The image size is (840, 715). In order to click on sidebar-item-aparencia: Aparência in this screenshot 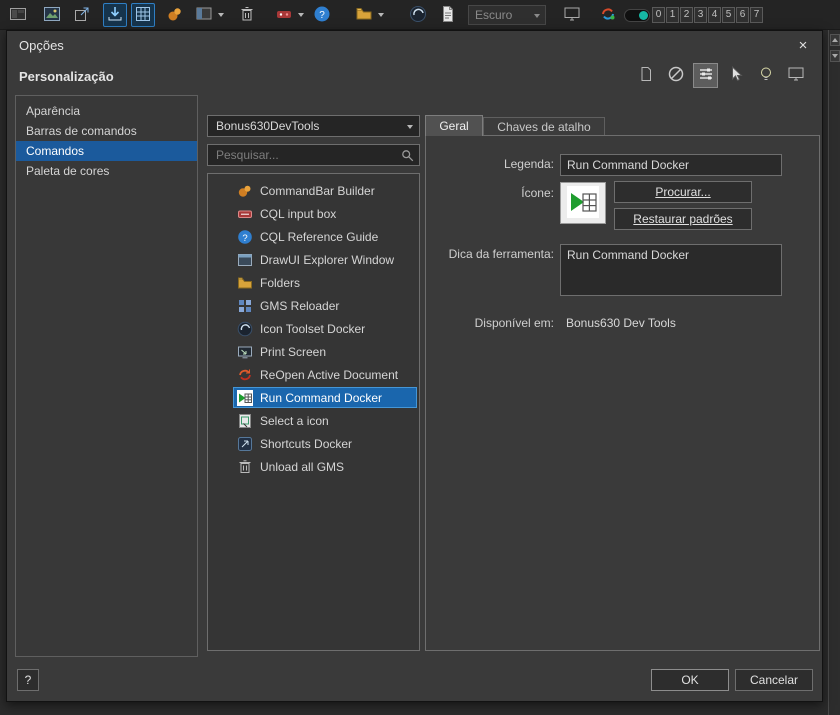, I will do `click(106, 111)`.